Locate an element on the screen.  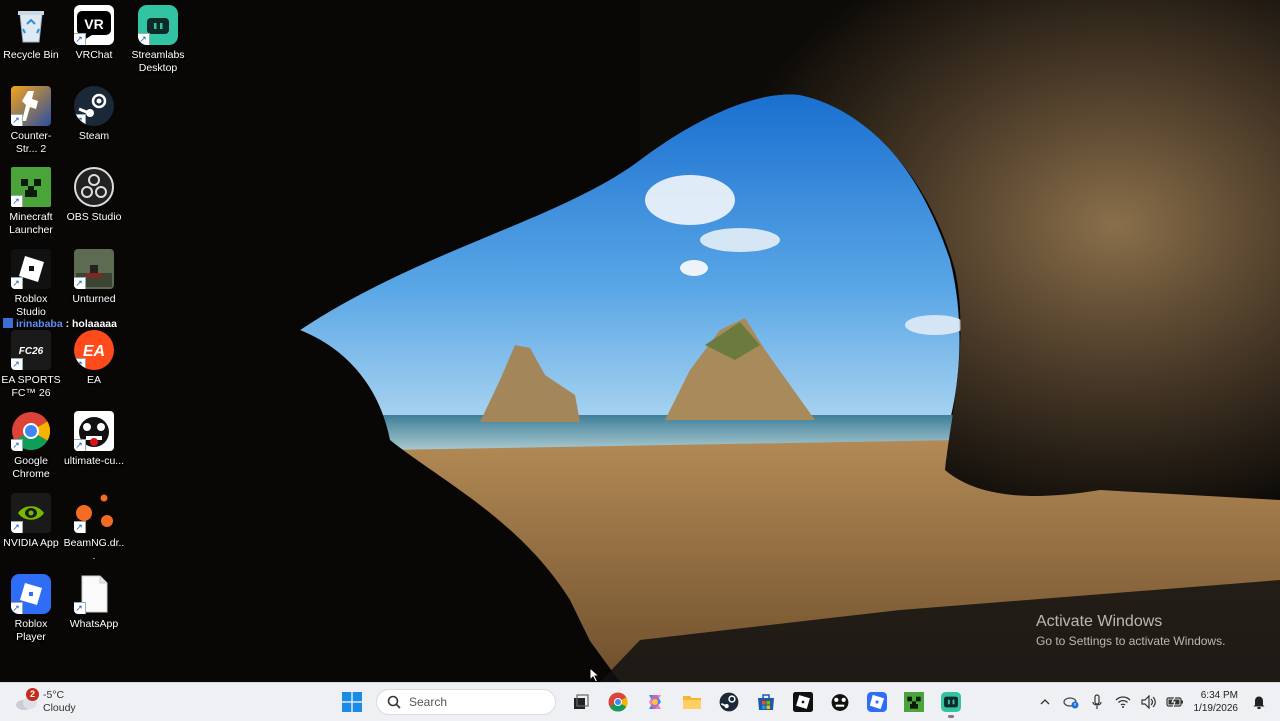
obs-icon is located at coordinates (94, 187).